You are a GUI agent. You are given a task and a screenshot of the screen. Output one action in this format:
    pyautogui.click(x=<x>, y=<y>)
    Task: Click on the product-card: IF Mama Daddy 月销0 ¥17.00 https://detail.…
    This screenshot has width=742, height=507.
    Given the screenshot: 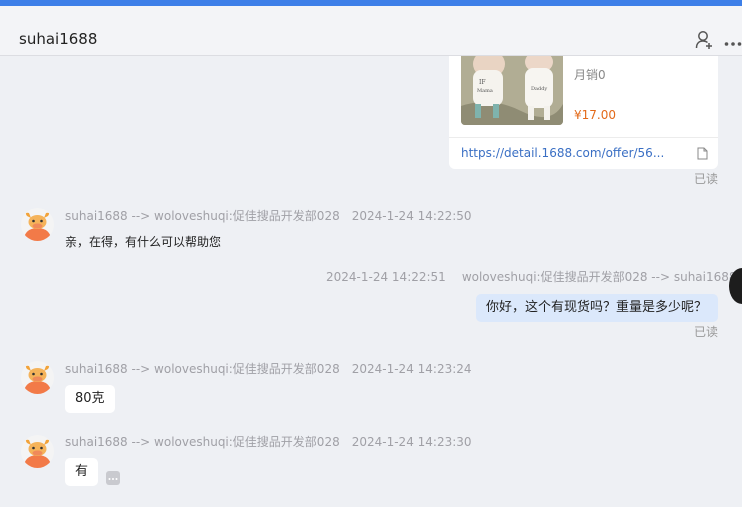 What is the action you would take?
    pyautogui.click(x=583, y=112)
    